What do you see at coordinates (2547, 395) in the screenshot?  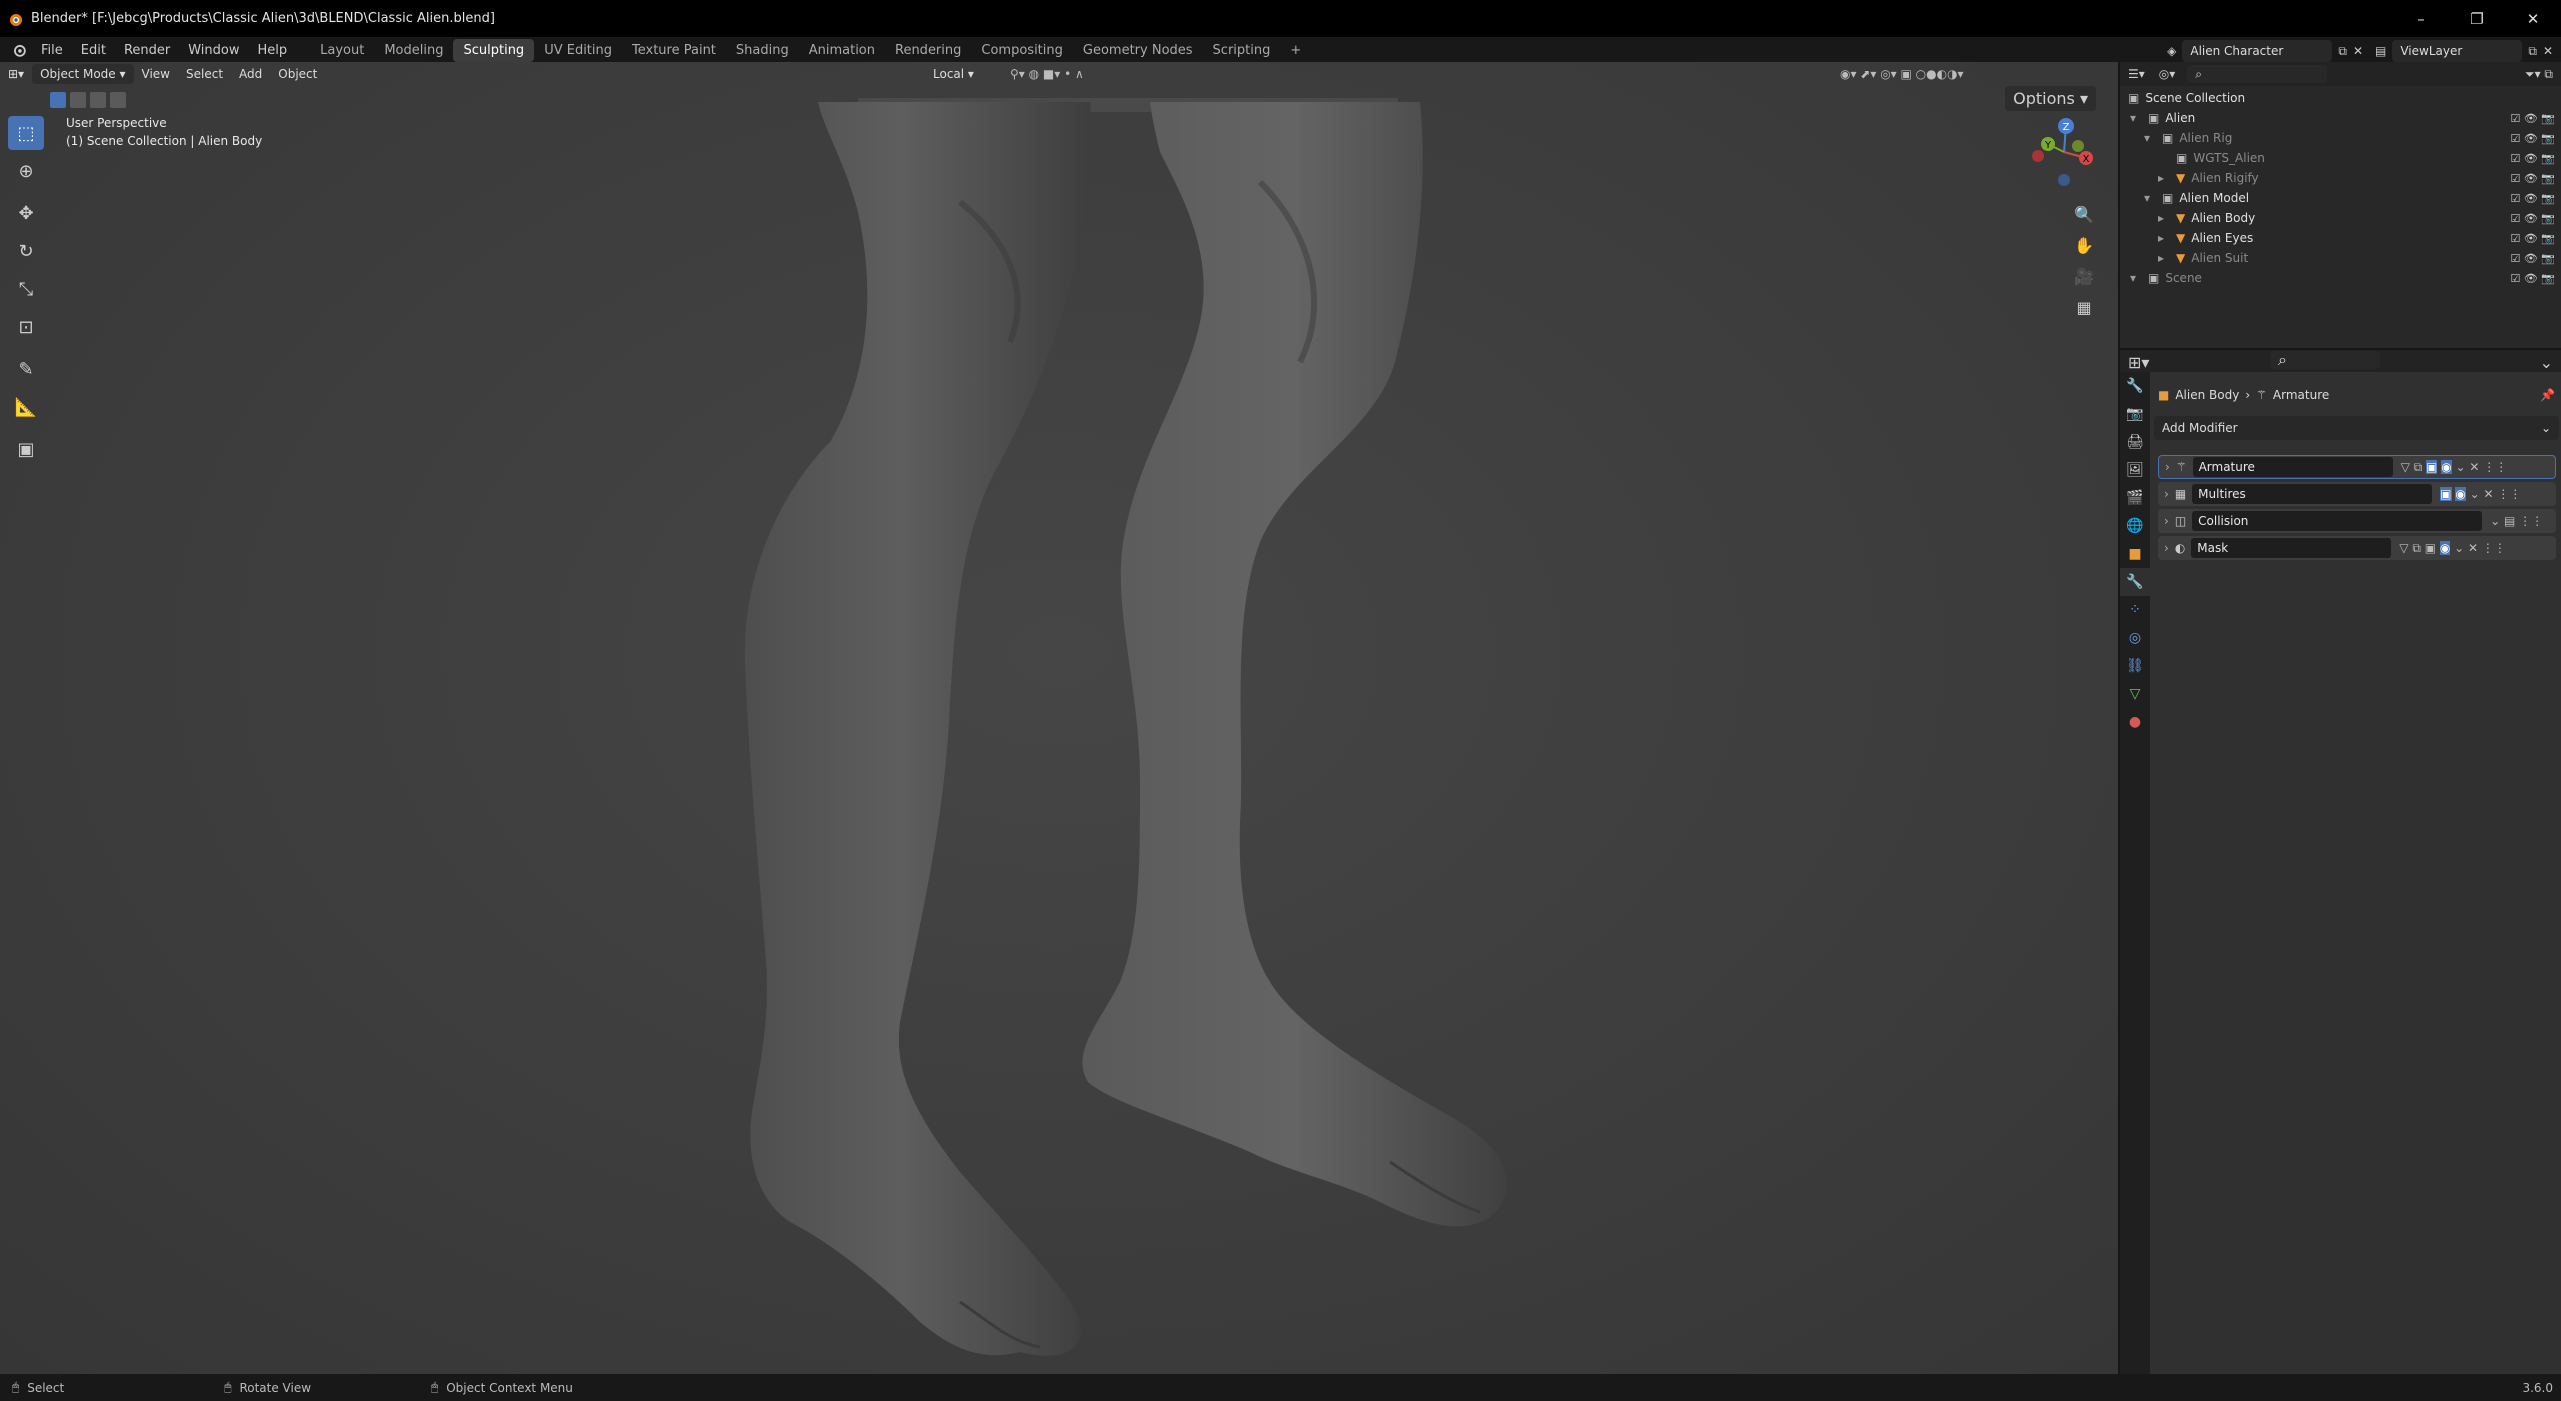 I see `pin-icon: 📌` at bounding box center [2547, 395].